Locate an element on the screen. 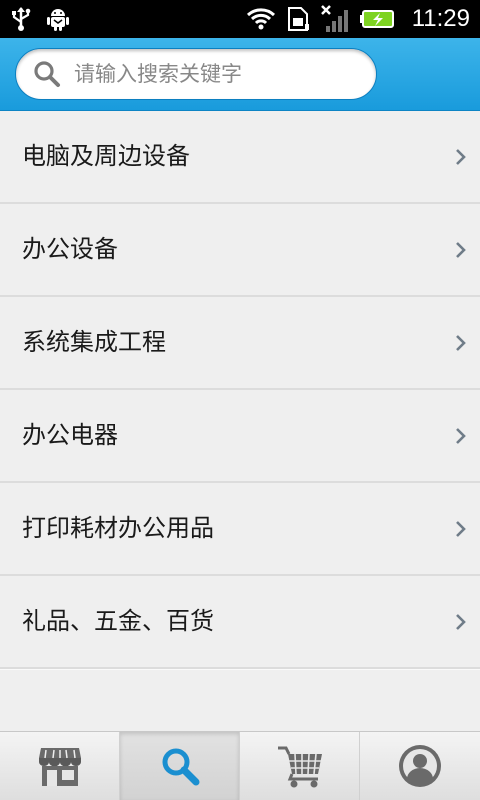 This screenshot has width=480, height=800. list-item: 电脑及周边设备 is located at coordinates (240, 157).